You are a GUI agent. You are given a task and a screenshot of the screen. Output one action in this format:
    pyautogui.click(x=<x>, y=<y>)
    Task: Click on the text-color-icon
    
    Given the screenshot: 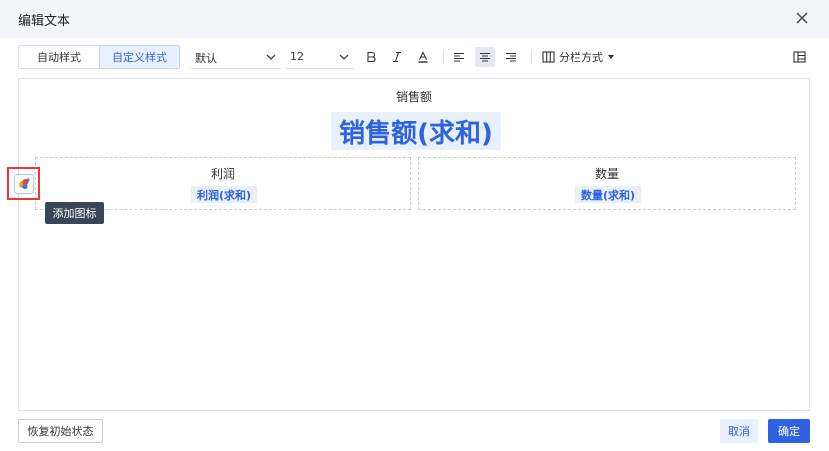 What is the action you would take?
    pyautogui.click(x=423, y=57)
    